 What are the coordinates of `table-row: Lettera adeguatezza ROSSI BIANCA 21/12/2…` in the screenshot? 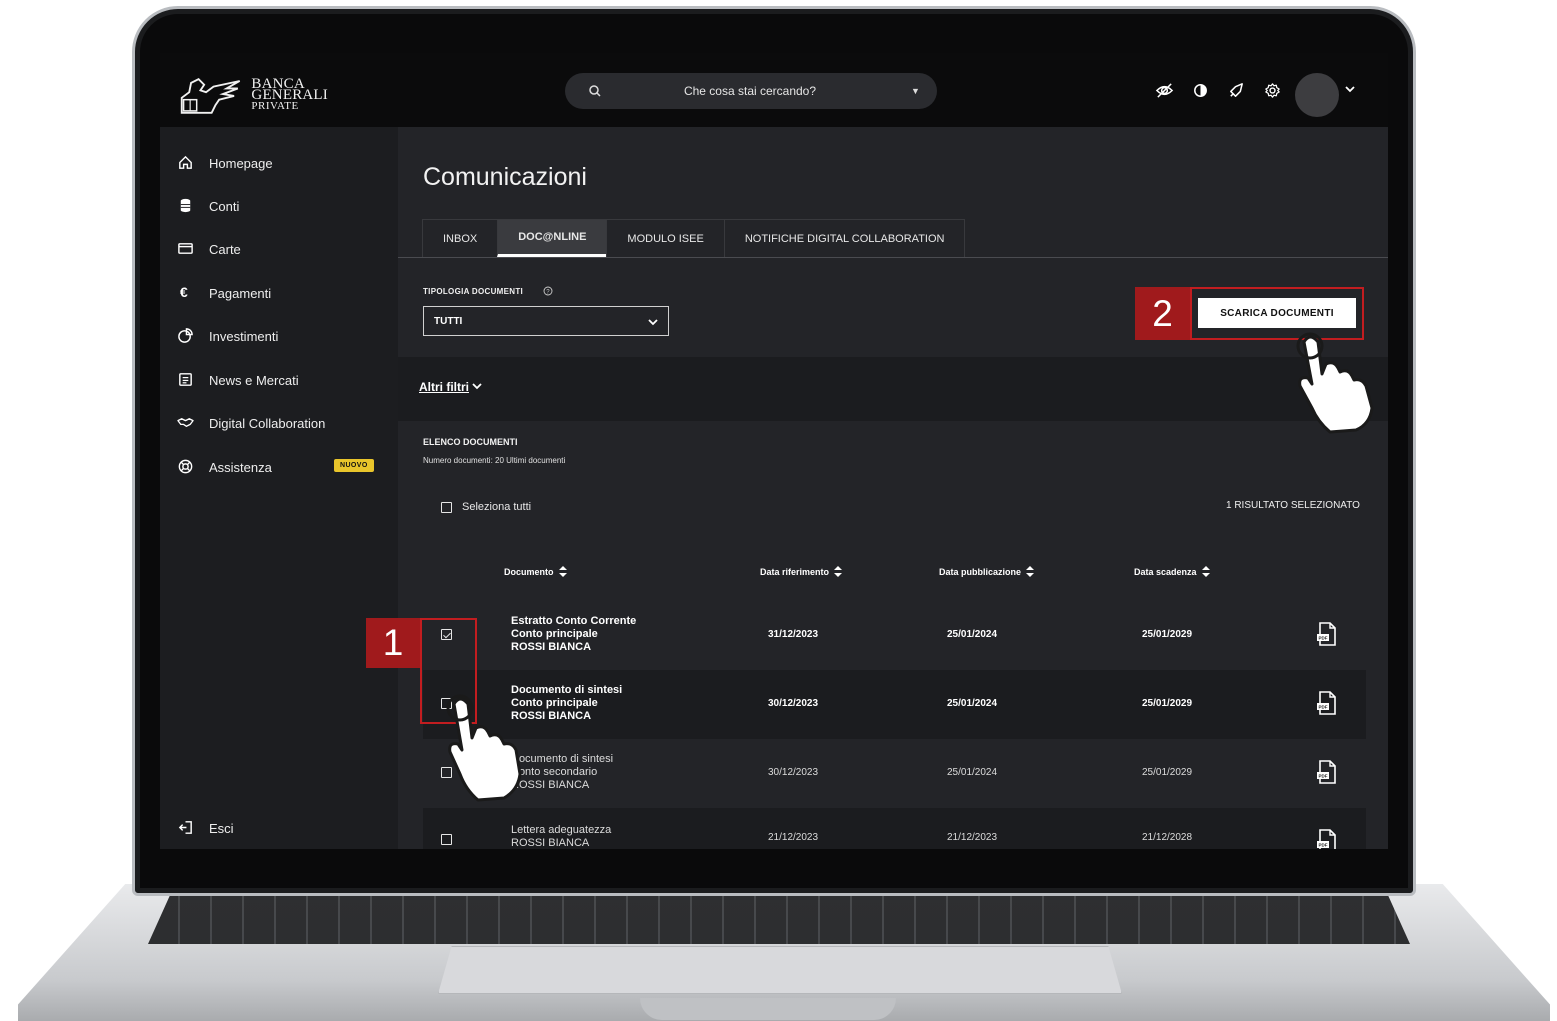 It's located at (894, 828).